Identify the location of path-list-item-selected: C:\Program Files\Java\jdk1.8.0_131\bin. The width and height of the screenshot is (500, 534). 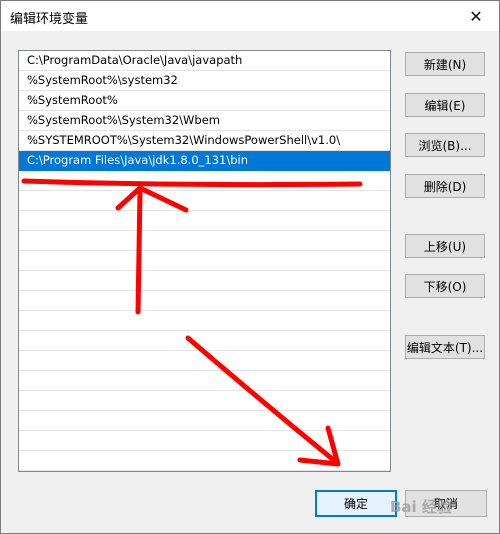
(204, 161).